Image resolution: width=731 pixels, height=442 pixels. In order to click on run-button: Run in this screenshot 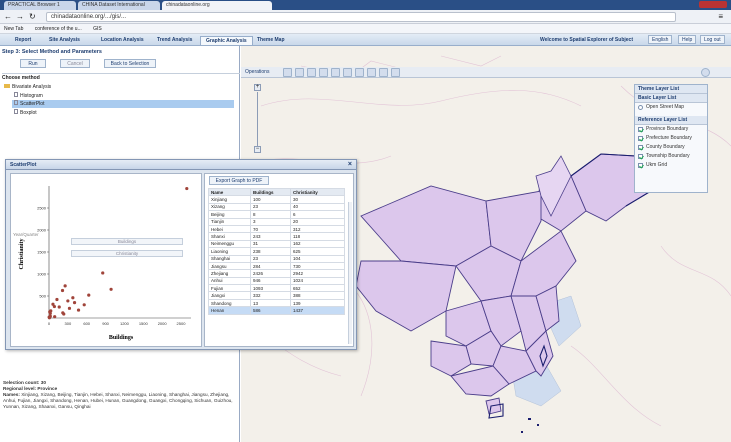, I will do `click(33, 63)`.